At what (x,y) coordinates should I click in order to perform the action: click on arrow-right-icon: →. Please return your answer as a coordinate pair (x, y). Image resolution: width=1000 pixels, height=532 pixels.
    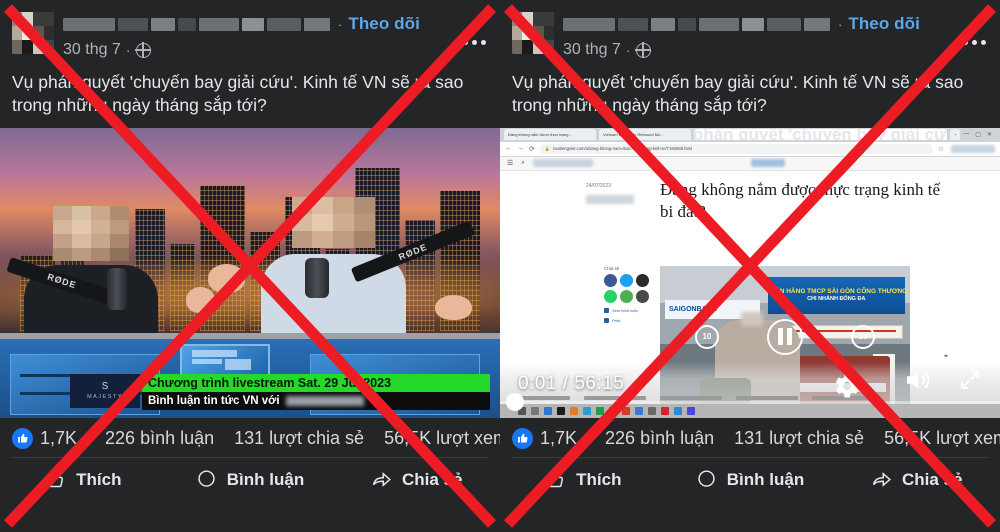
    Looking at the image, I should click on (520, 148).